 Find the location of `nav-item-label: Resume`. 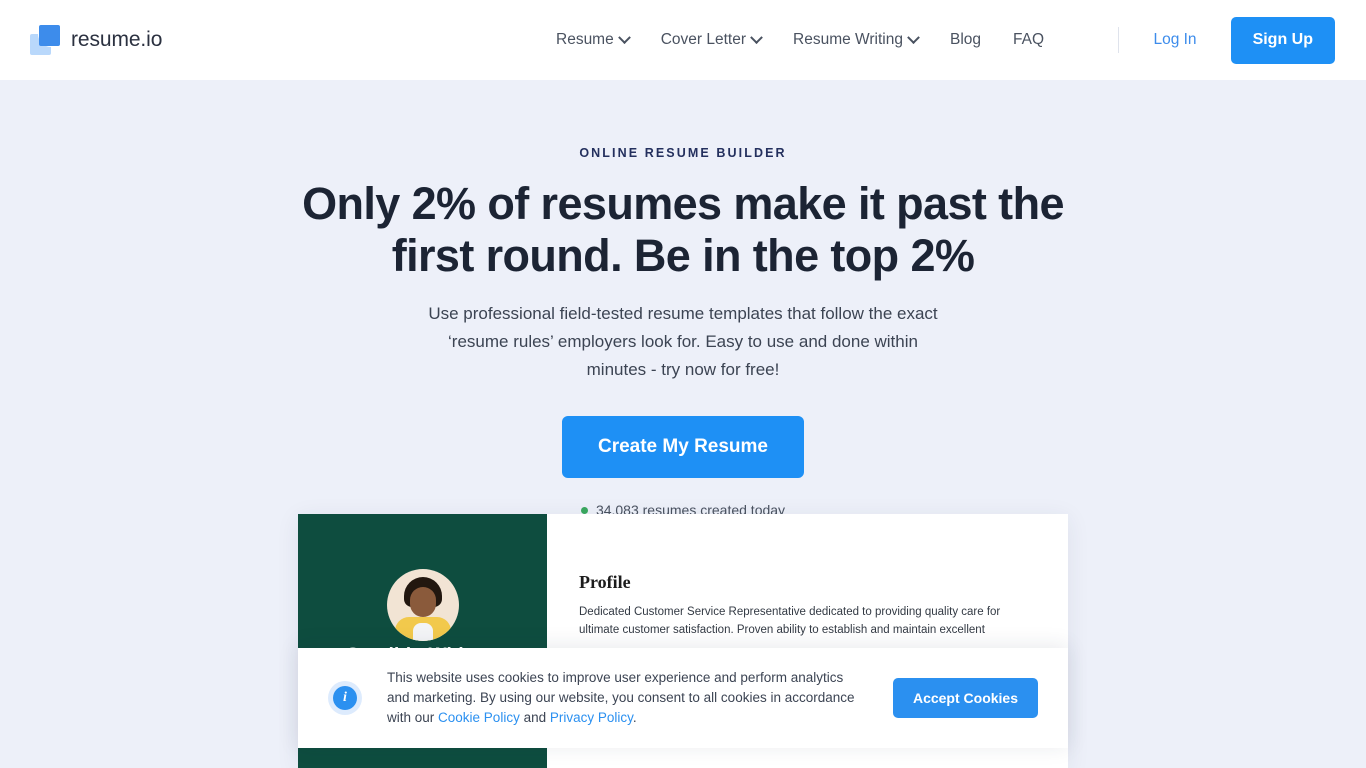

nav-item-label: Resume is located at coordinates (585, 39).